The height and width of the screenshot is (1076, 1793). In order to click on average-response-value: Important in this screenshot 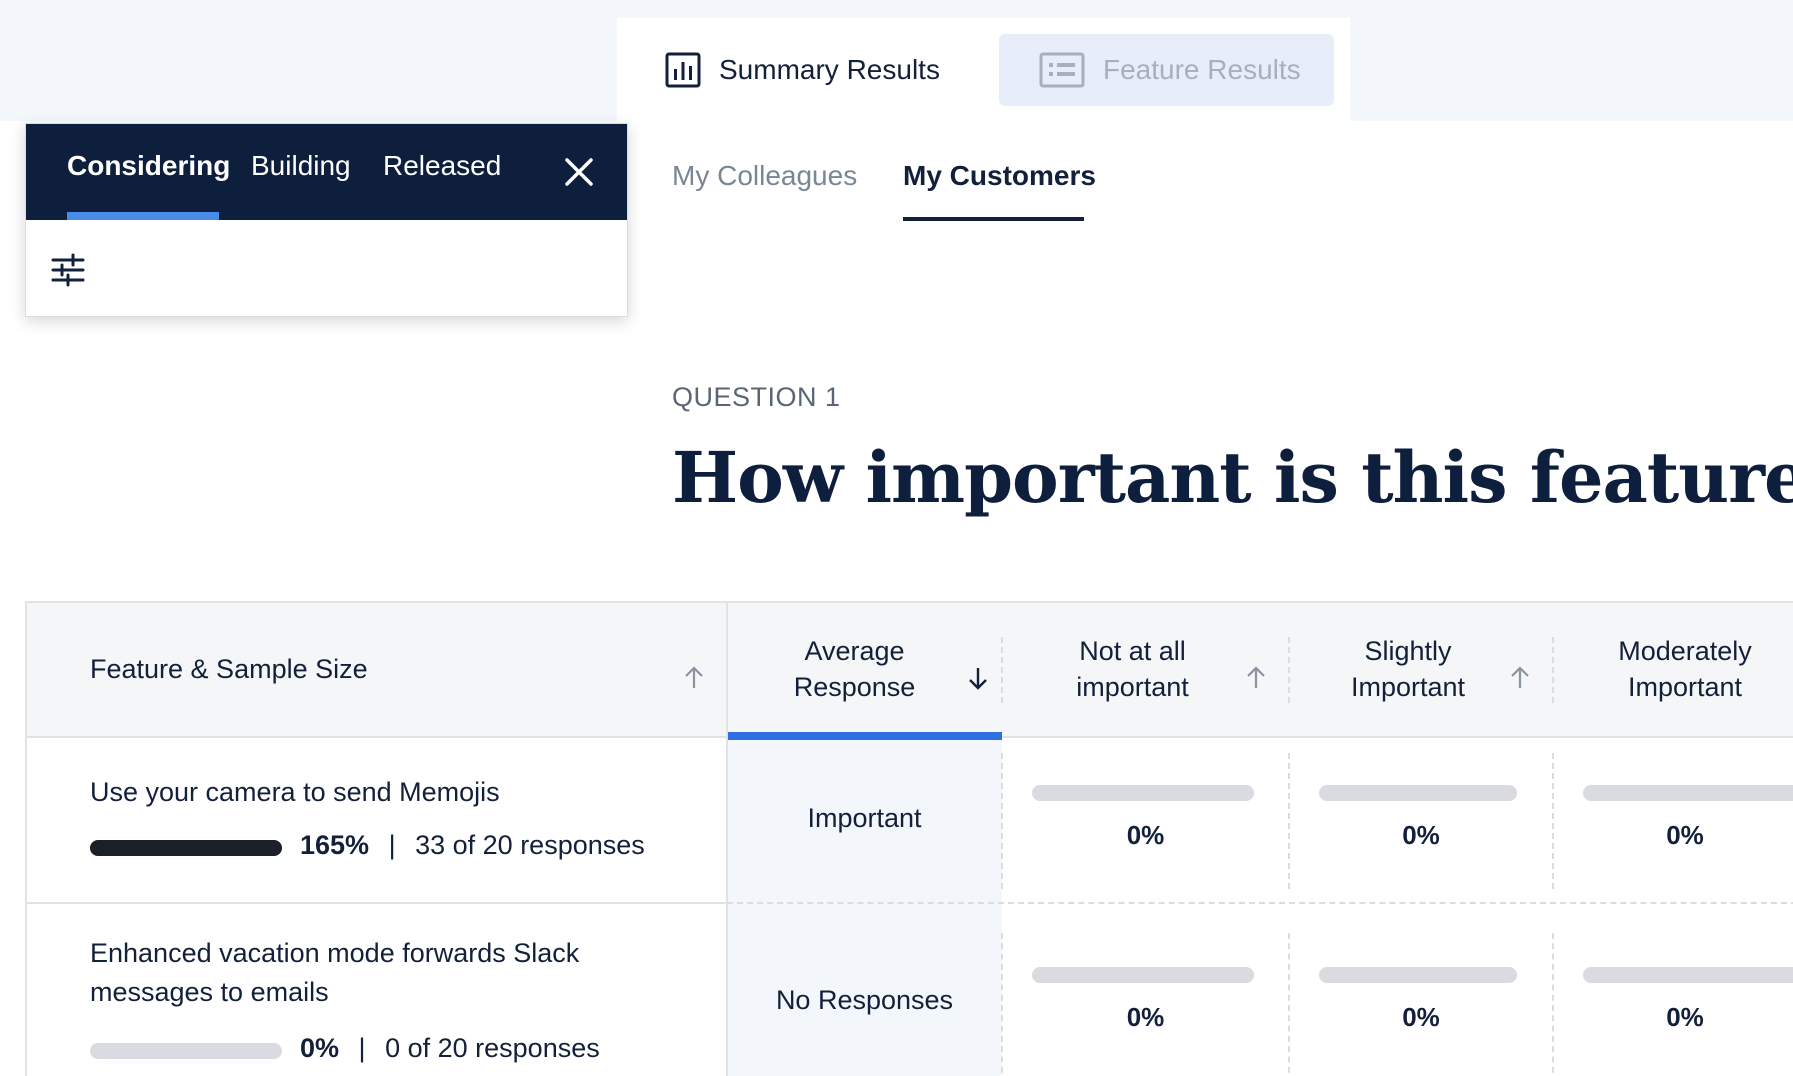, I will do `click(864, 818)`.